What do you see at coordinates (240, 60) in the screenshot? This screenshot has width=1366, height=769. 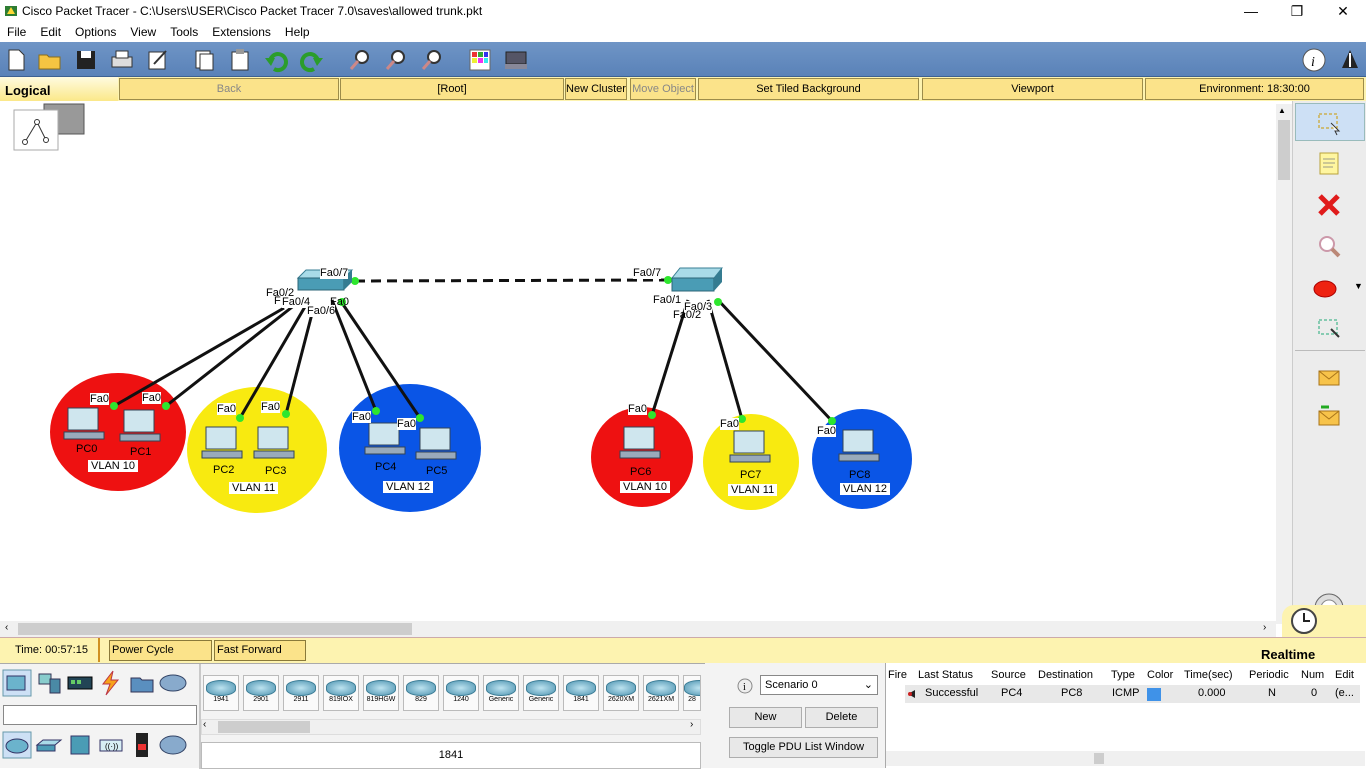 I see `paste-icon` at bounding box center [240, 60].